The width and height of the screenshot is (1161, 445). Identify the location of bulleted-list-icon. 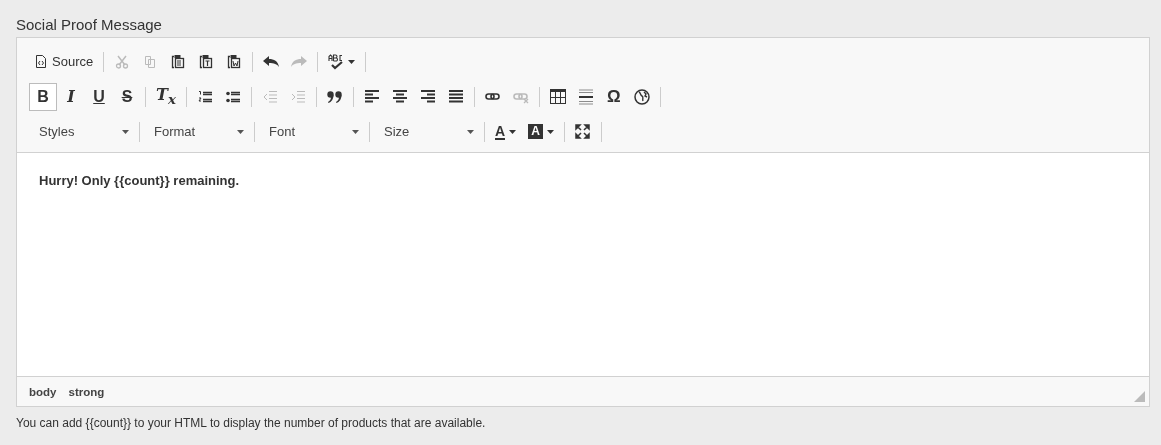
(232, 96).